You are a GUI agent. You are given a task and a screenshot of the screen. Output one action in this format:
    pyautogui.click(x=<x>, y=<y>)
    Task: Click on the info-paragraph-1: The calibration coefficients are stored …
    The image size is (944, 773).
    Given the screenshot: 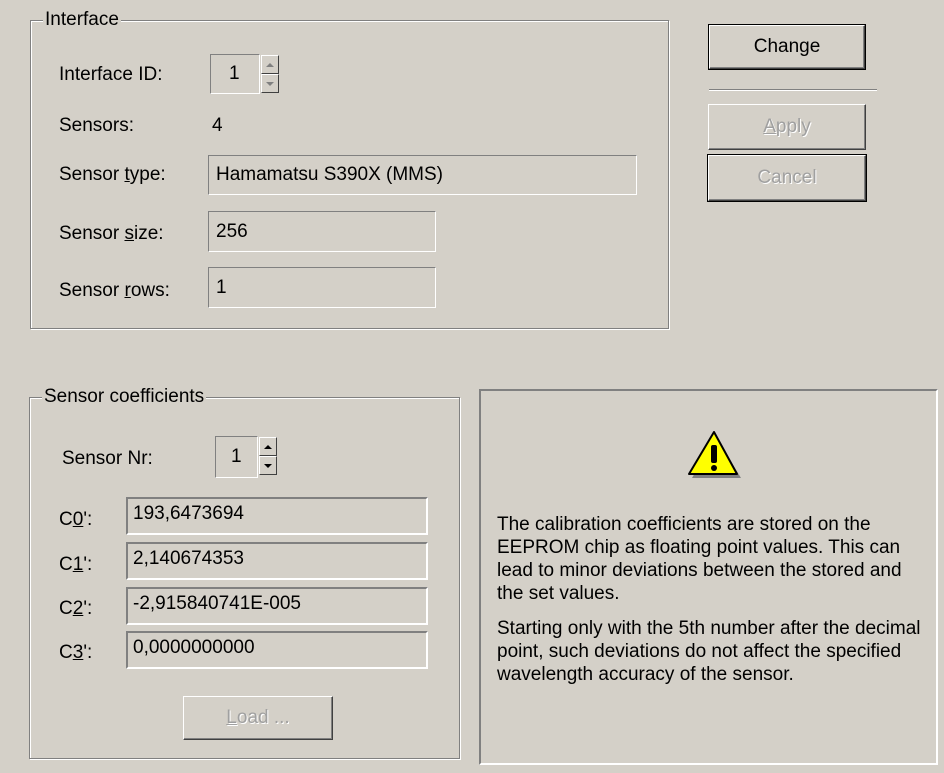 What is the action you would take?
    pyautogui.click(x=699, y=559)
    